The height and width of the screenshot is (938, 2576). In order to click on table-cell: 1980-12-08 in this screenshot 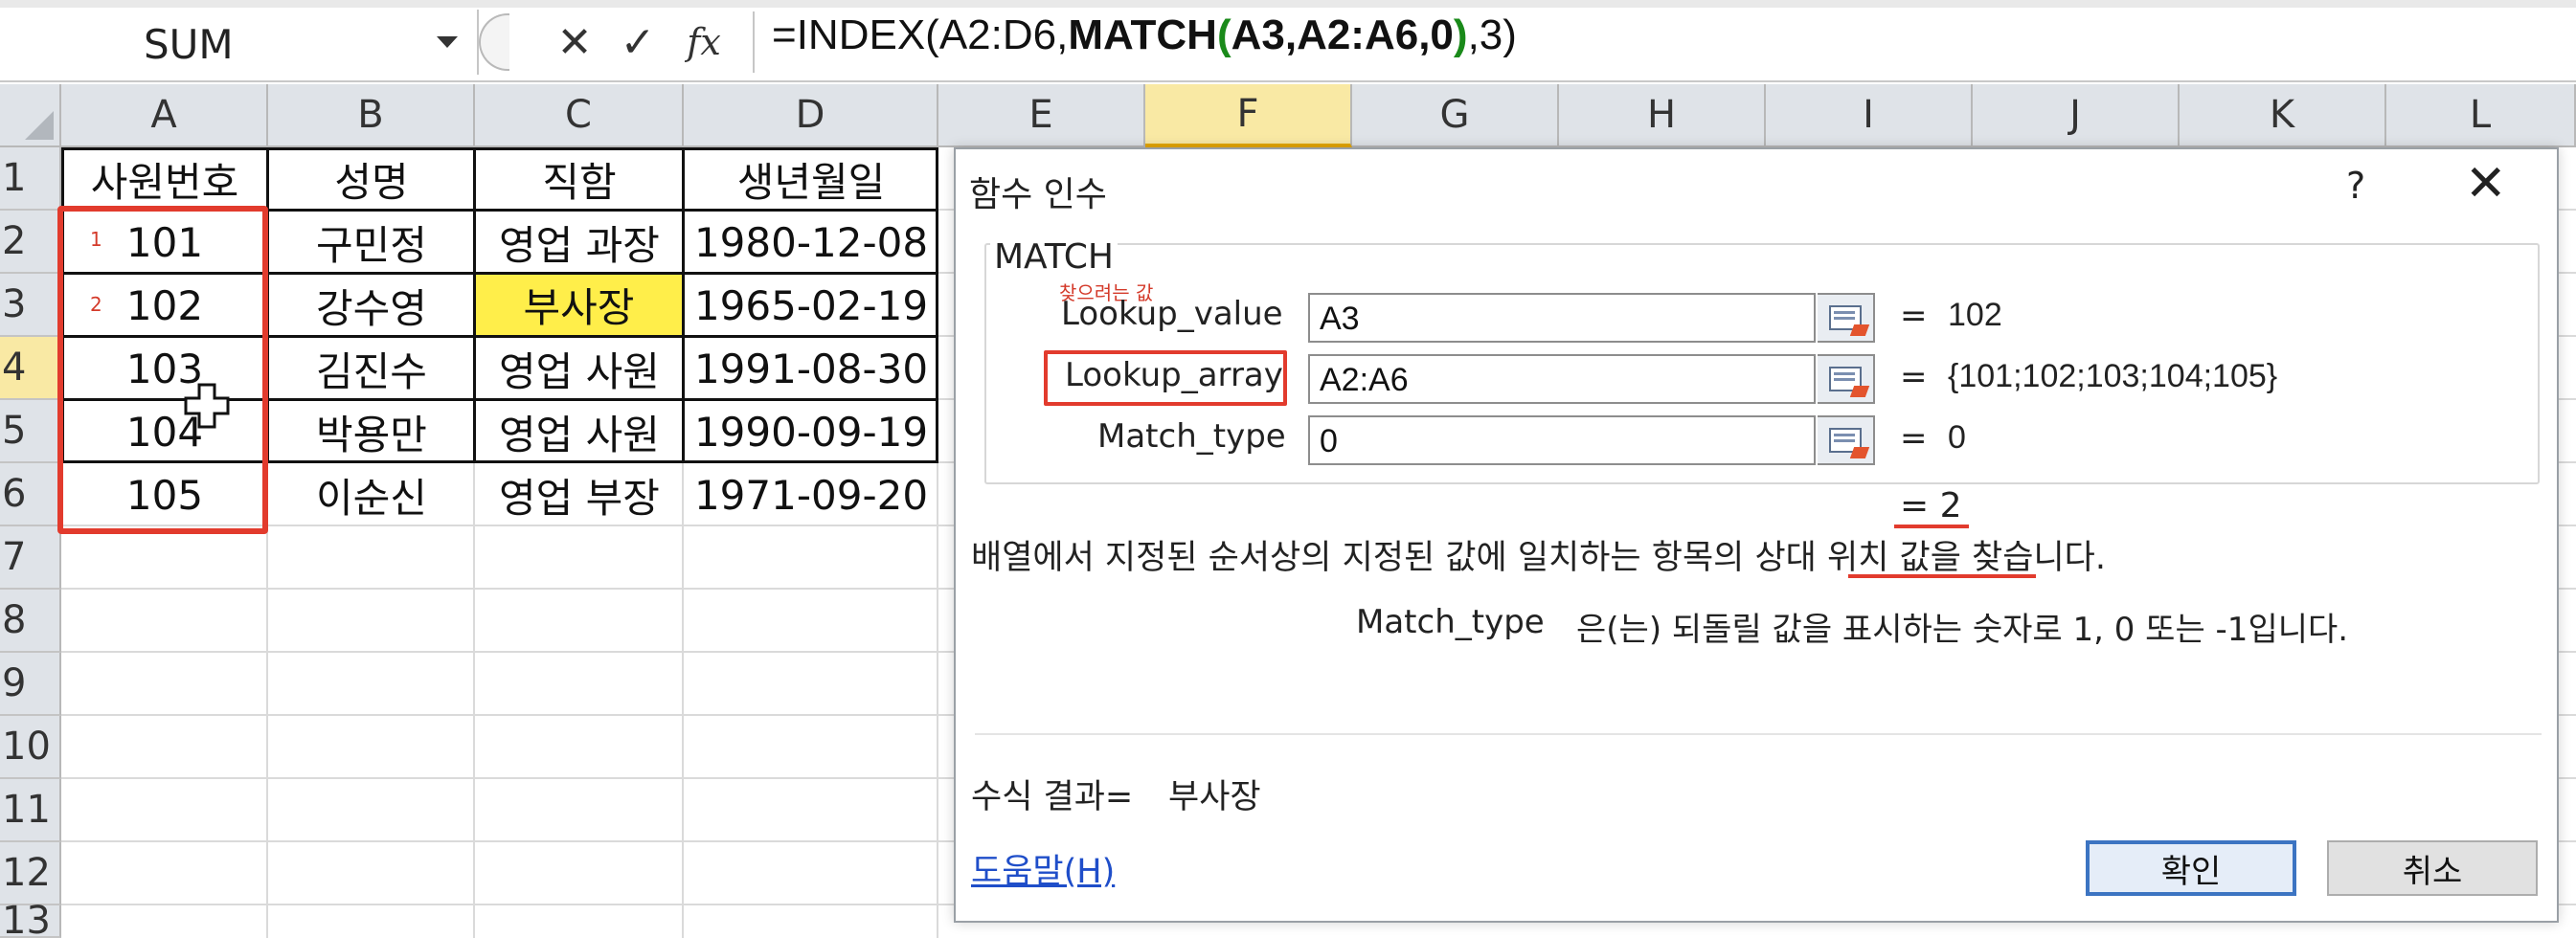, I will do `click(811, 242)`.